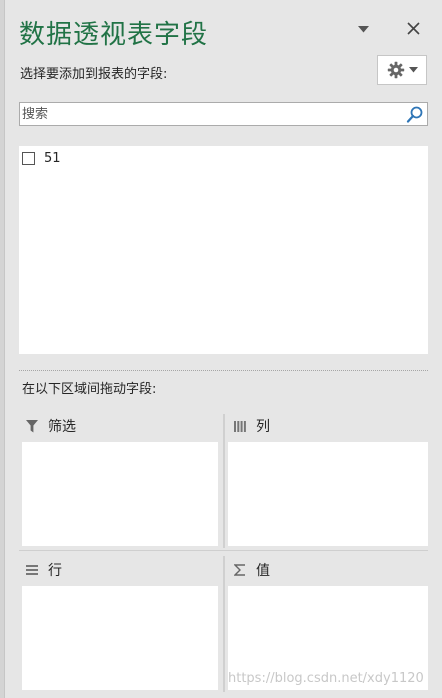 Image resolution: width=442 pixels, height=698 pixels. Describe the element at coordinates (120, 638) in the screenshot. I see `rows-drop-zone` at that location.